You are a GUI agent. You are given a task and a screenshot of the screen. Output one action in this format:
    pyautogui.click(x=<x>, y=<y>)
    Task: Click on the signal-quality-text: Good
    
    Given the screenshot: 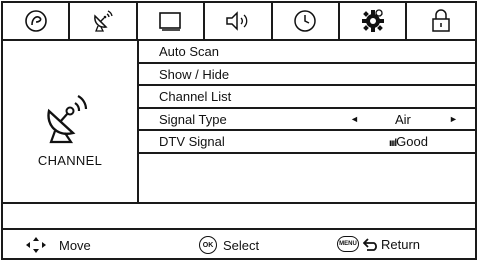 What is the action you would take?
    pyautogui.click(x=412, y=141)
    